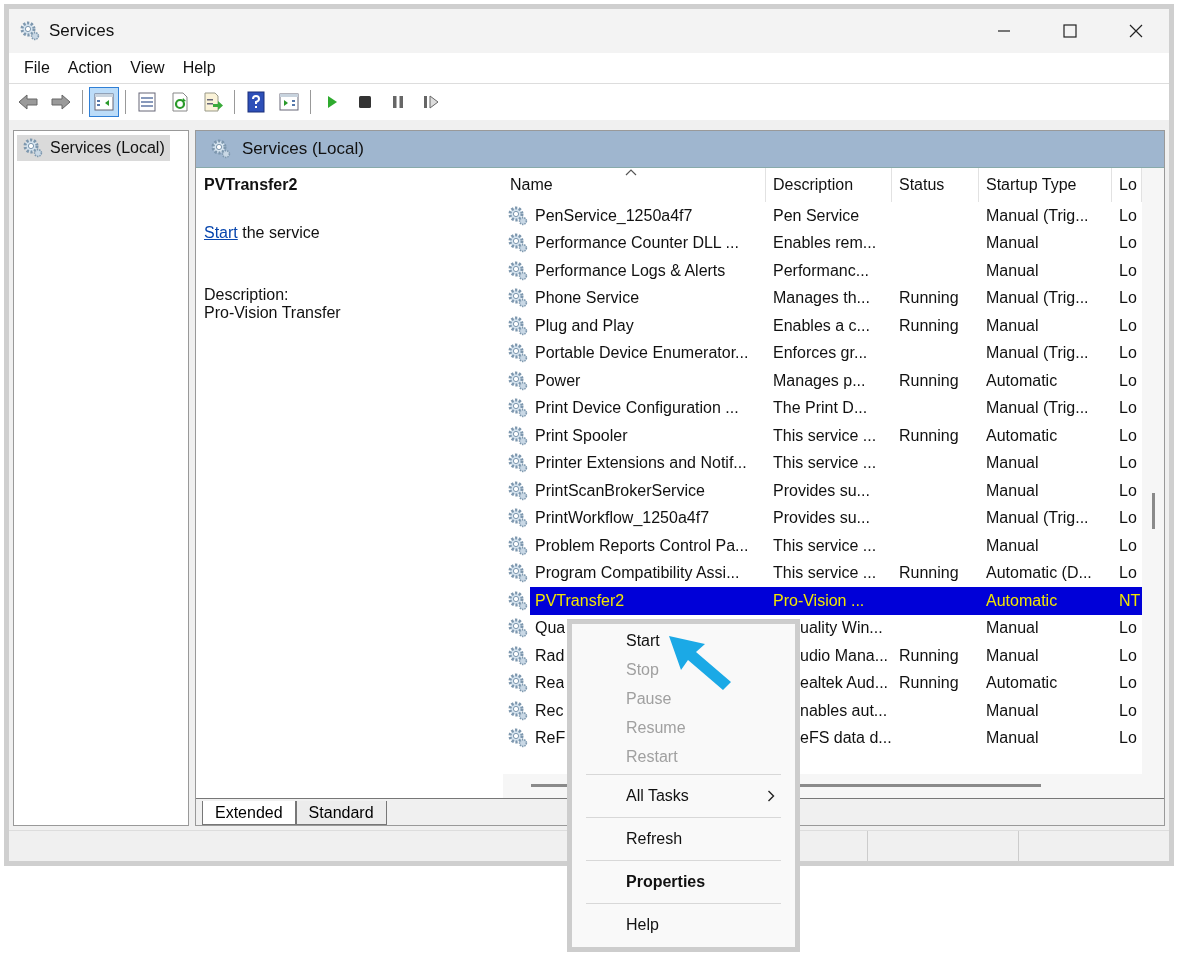  Describe the element at coordinates (37, 68) in the screenshot. I see `menu-item: File` at that location.